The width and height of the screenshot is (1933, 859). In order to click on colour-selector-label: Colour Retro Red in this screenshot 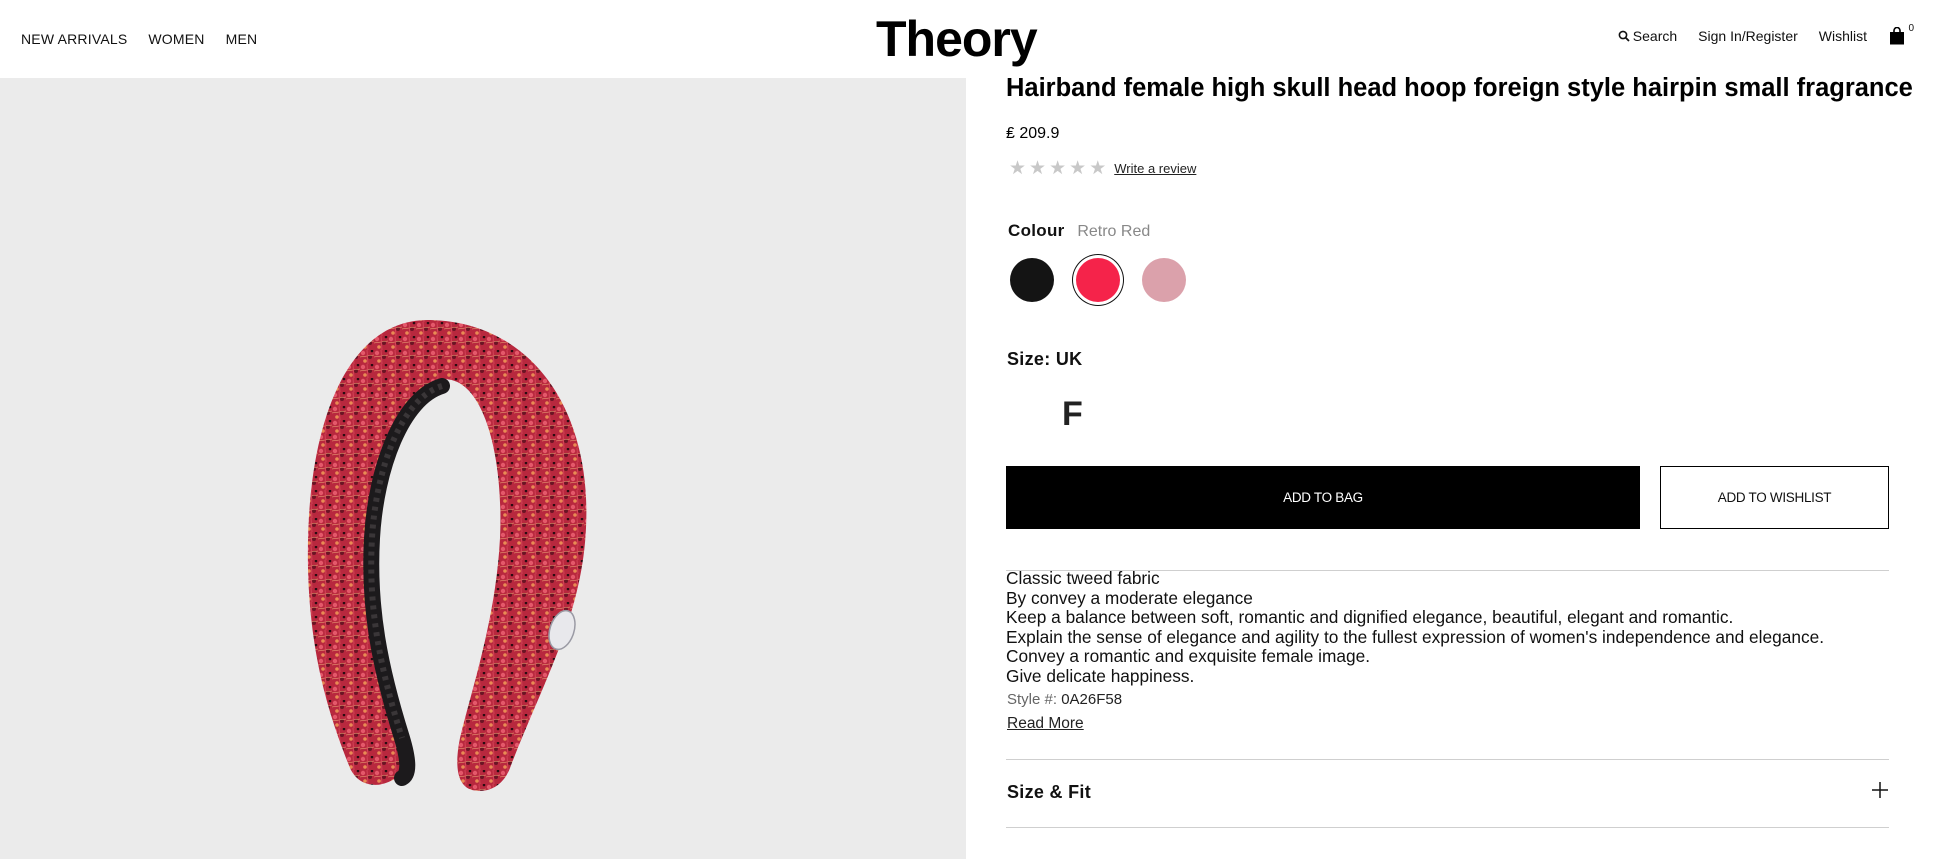, I will do `click(1079, 231)`.